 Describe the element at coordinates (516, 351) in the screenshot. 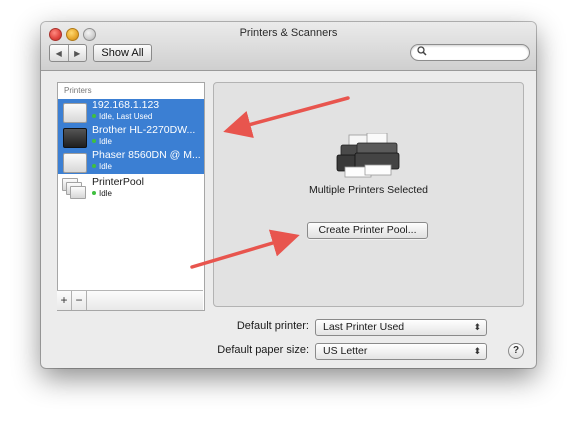

I see `help-button: ?` at that location.